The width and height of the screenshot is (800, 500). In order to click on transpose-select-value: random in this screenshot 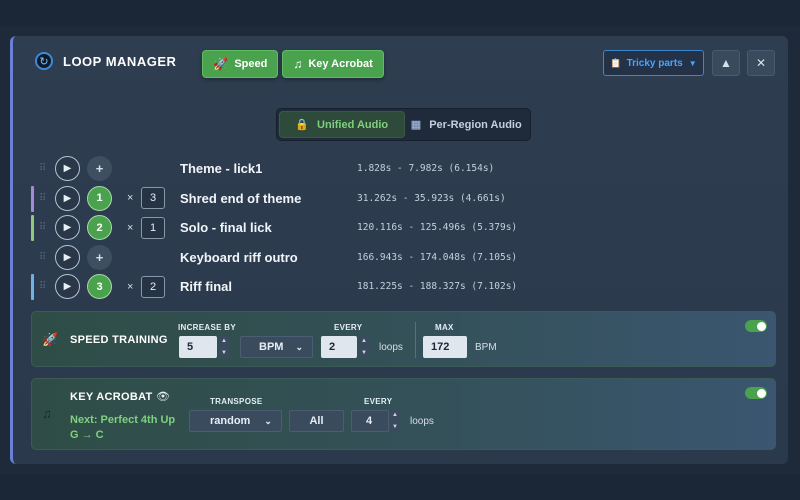, I will do `click(230, 421)`.